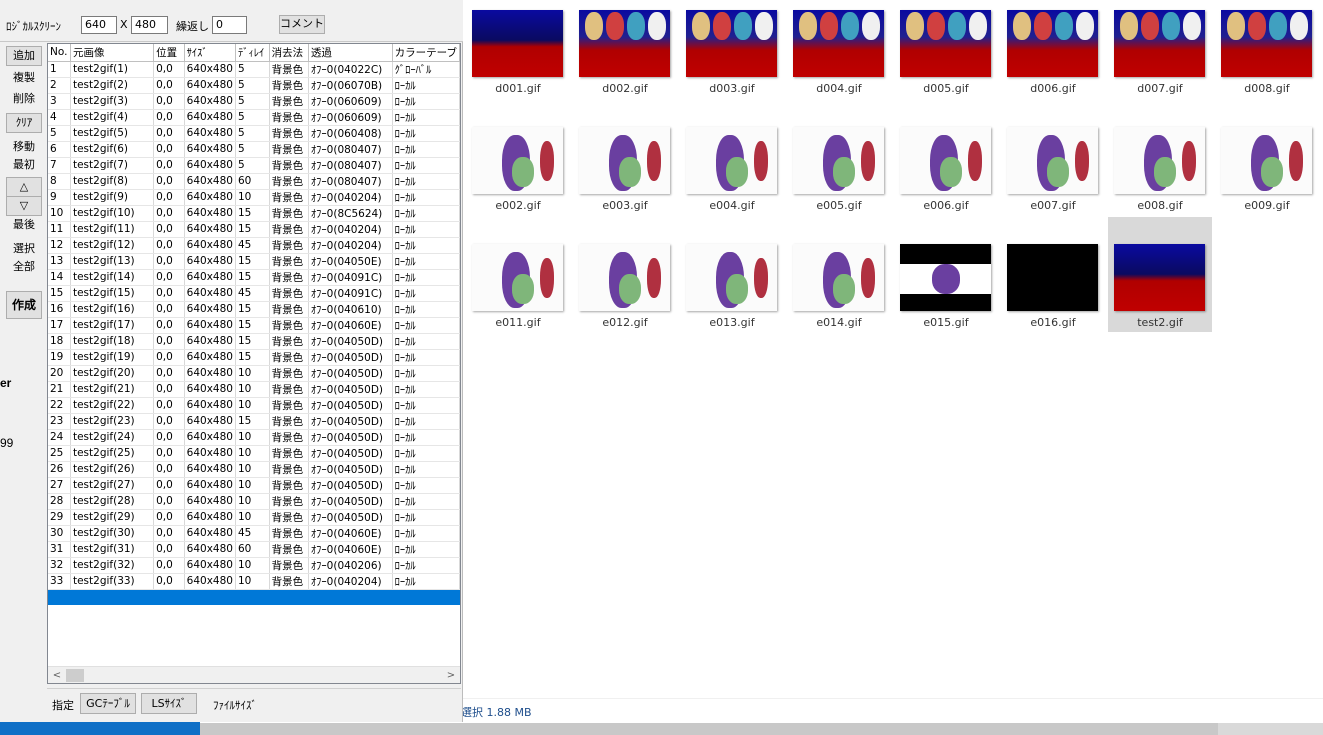 Image resolution: width=1323 pixels, height=735 pixels. Describe the element at coordinates (24, 99) in the screenshot. I see `delete-button: 削除` at that location.